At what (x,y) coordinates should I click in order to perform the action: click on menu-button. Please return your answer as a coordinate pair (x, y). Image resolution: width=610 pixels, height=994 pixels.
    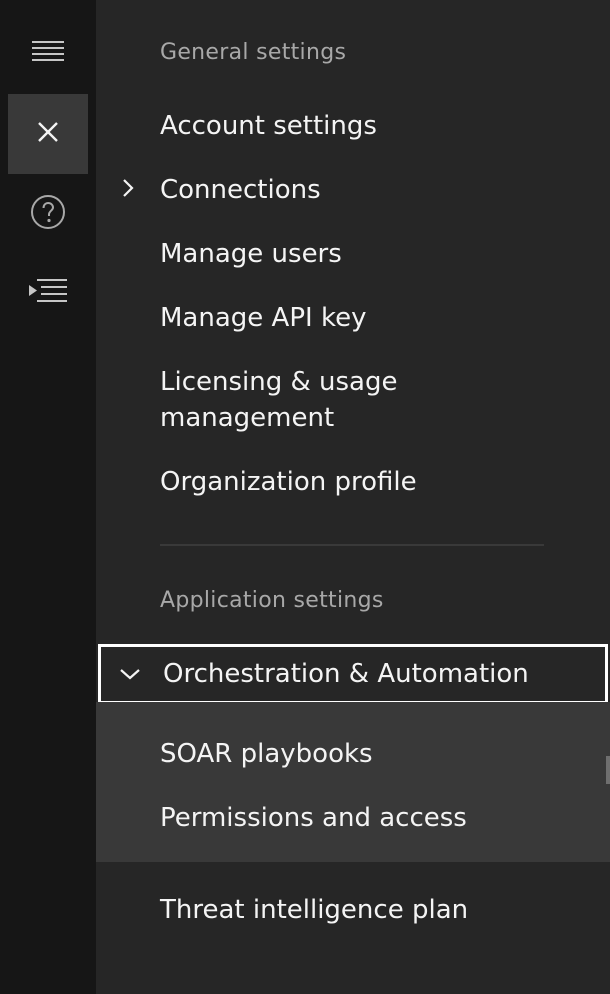
    Looking at the image, I should click on (48, 54).